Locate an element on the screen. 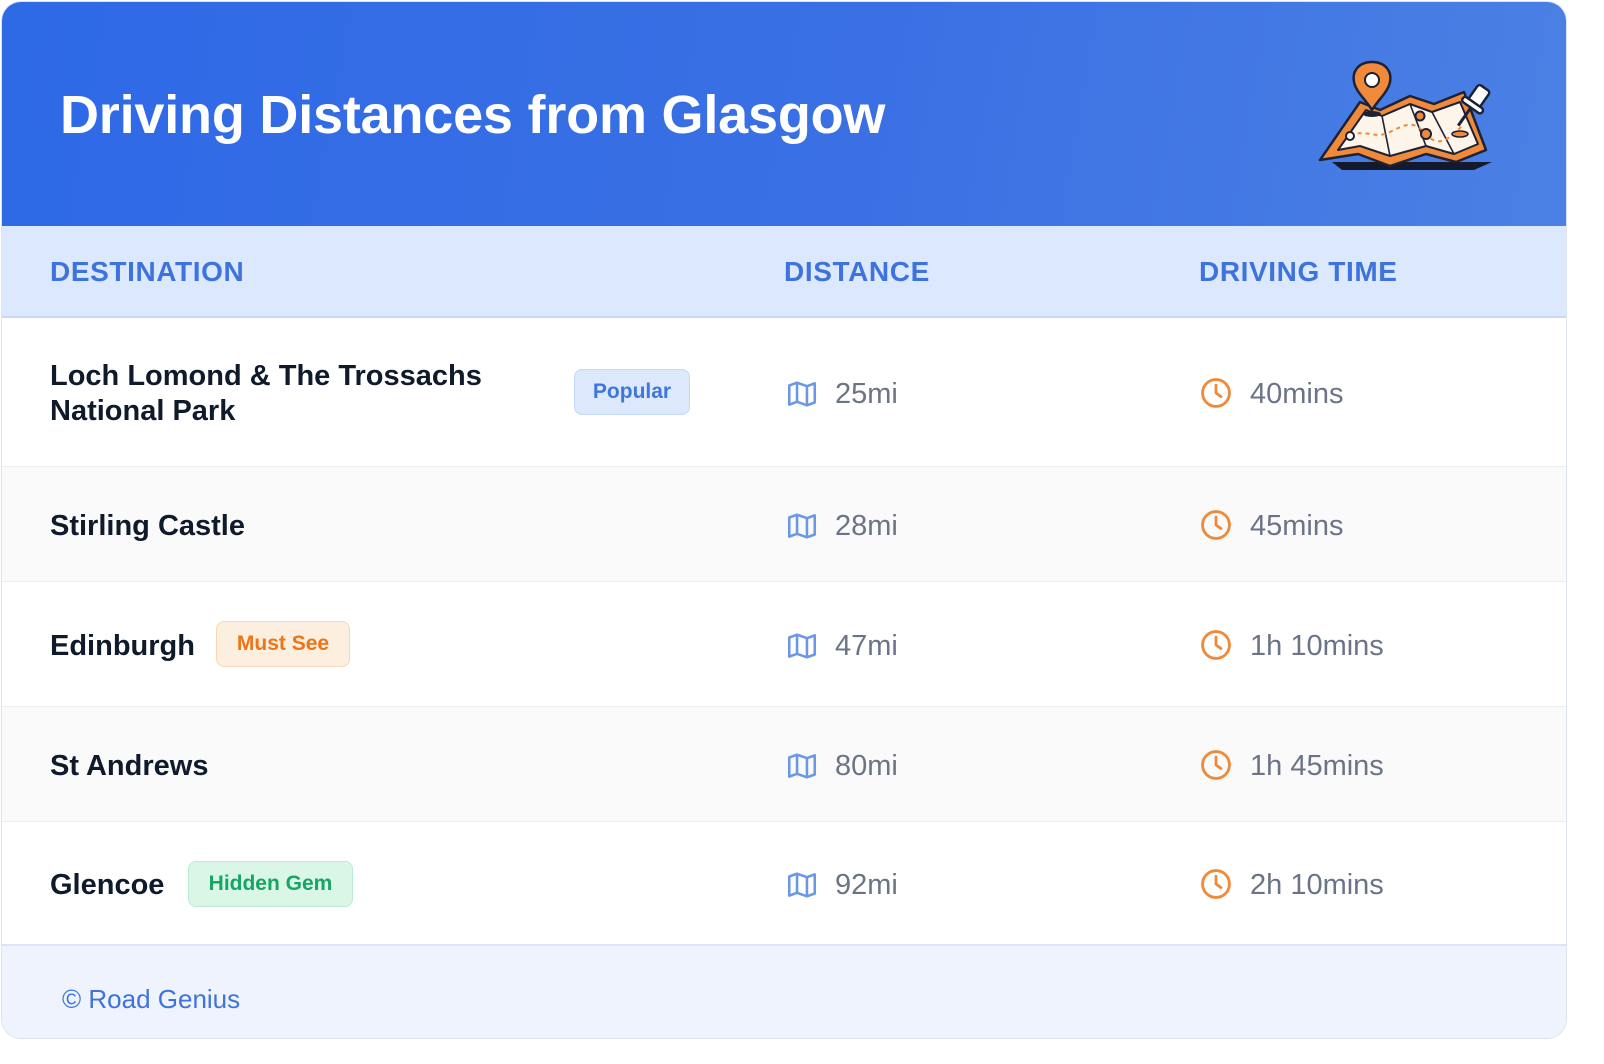 The width and height of the screenshot is (1604, 1064). destination-name: National Park is located at coordinates (143, 411).